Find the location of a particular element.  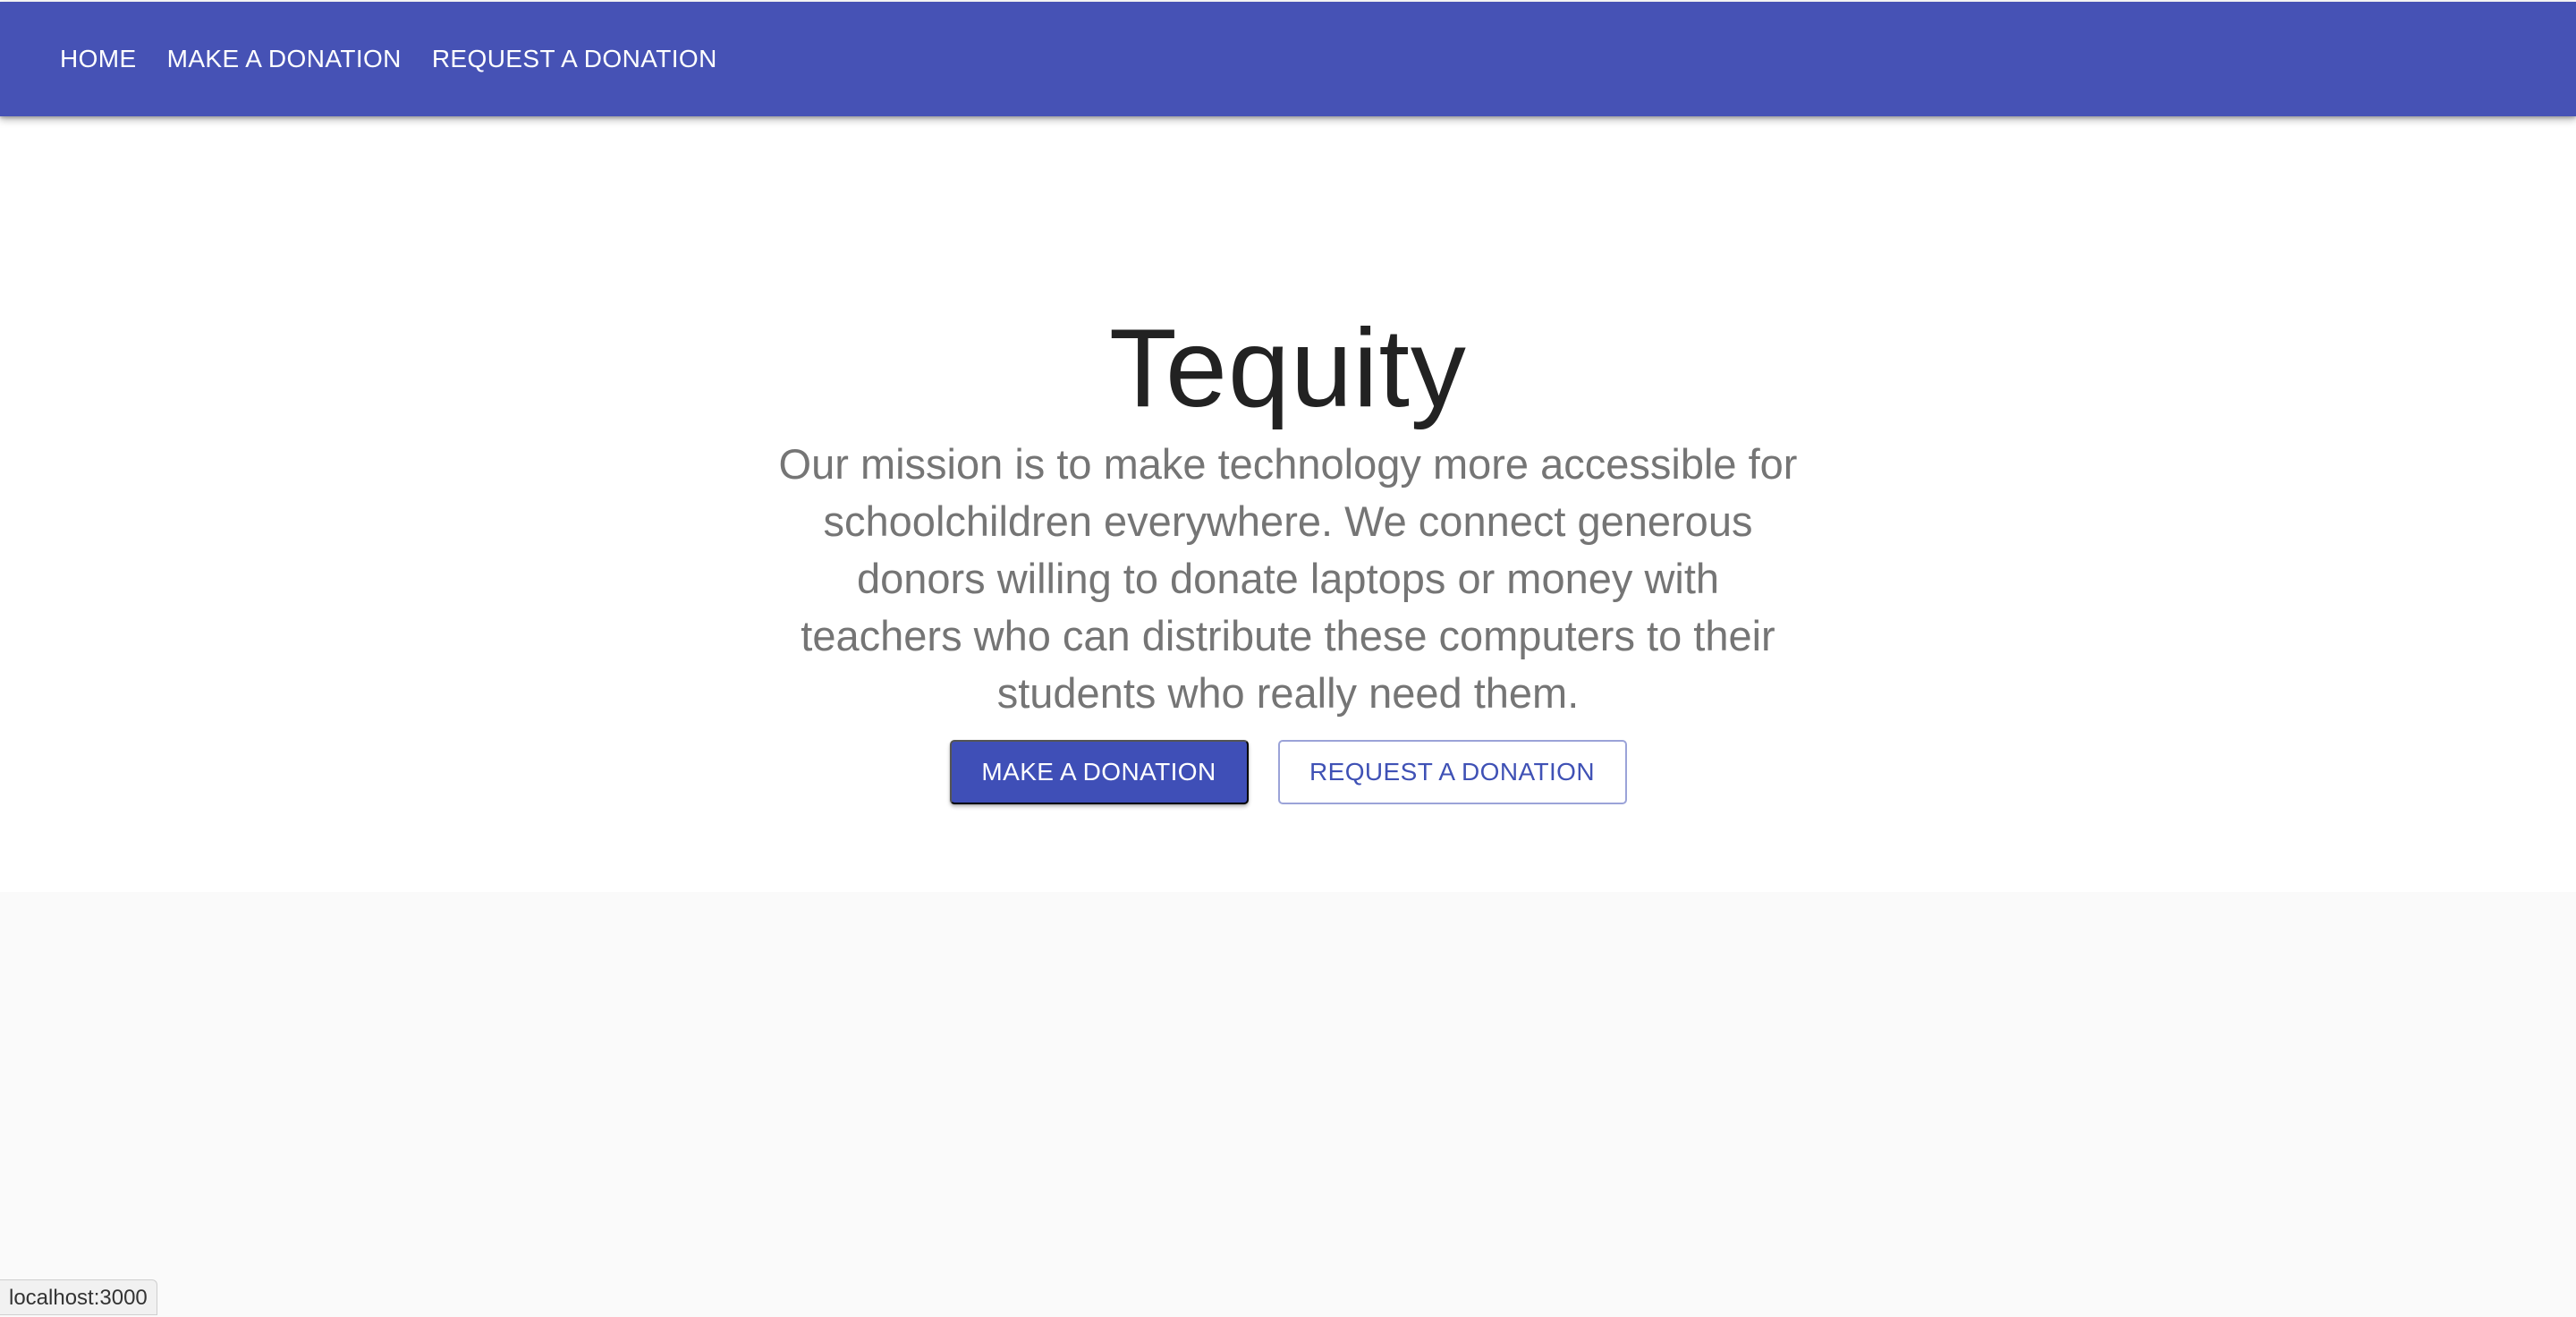

nav-home-link: HOME is located at coordinates (98, 59).